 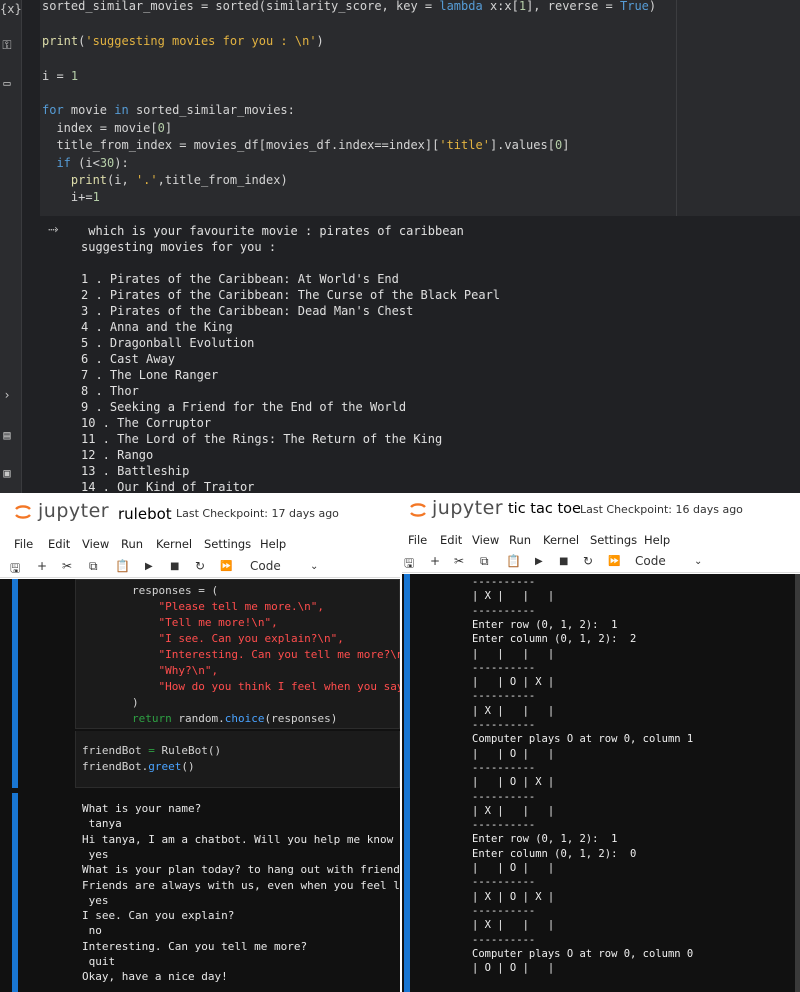 I want to click on output-line: 6 . Cast Away, so click(x=128, y=359).